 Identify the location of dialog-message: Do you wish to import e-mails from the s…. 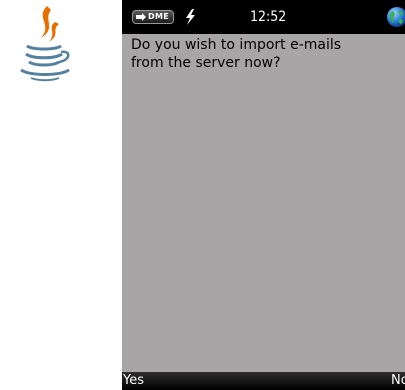
(262, 54).